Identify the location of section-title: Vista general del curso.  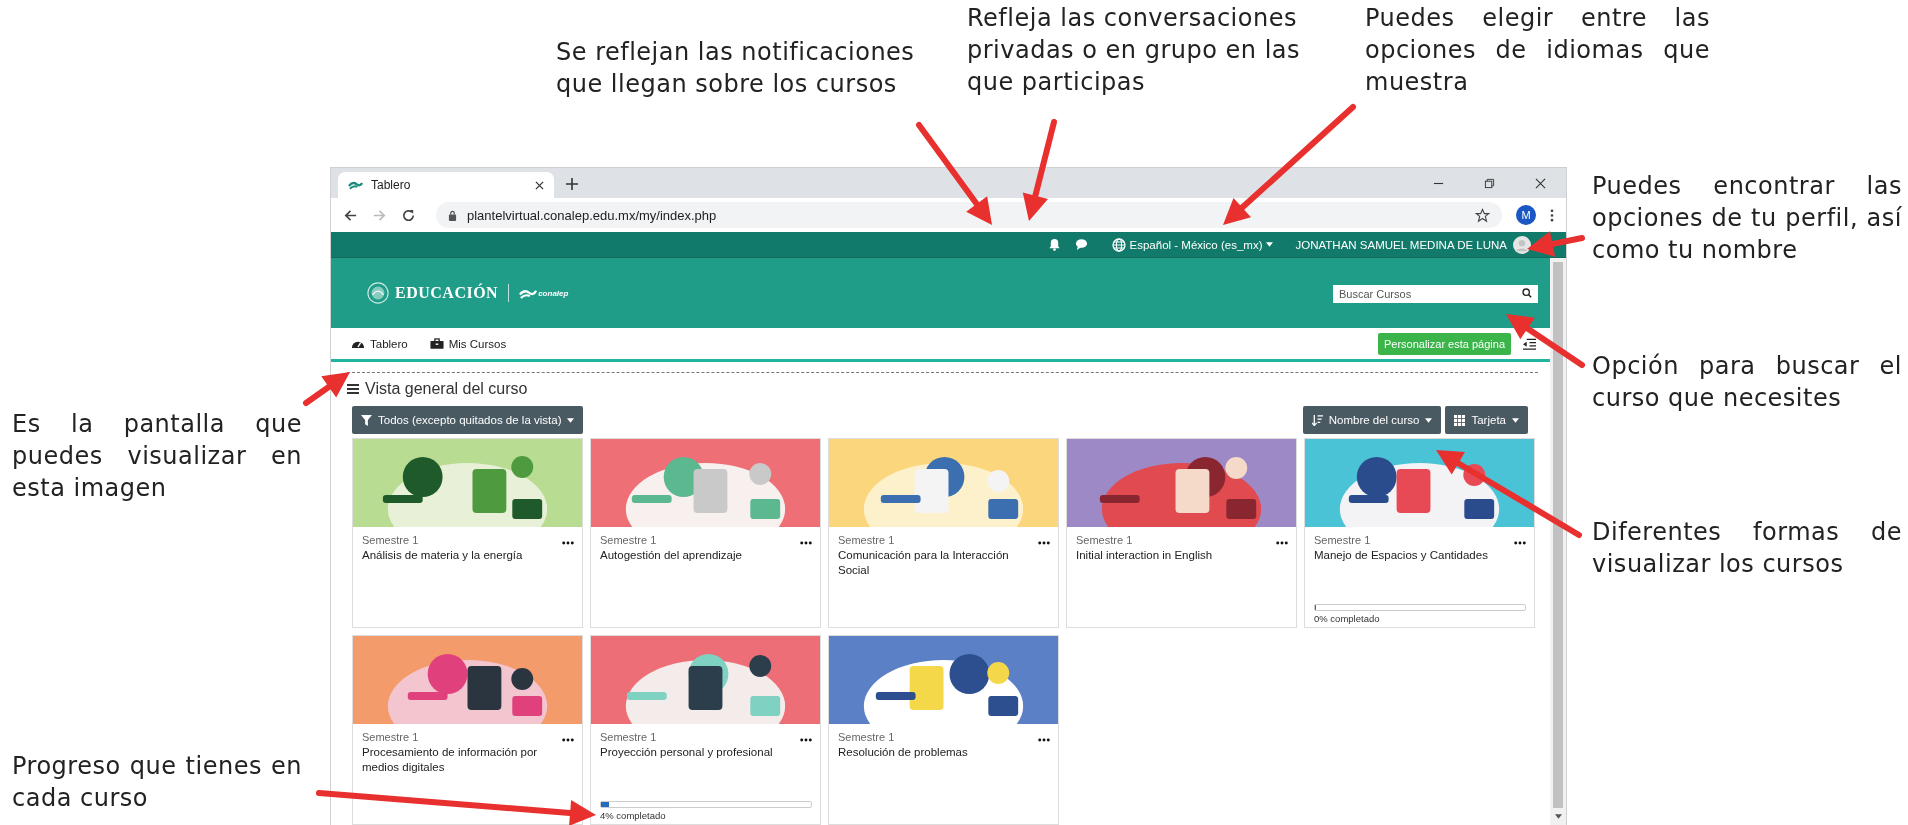
(446, 389).